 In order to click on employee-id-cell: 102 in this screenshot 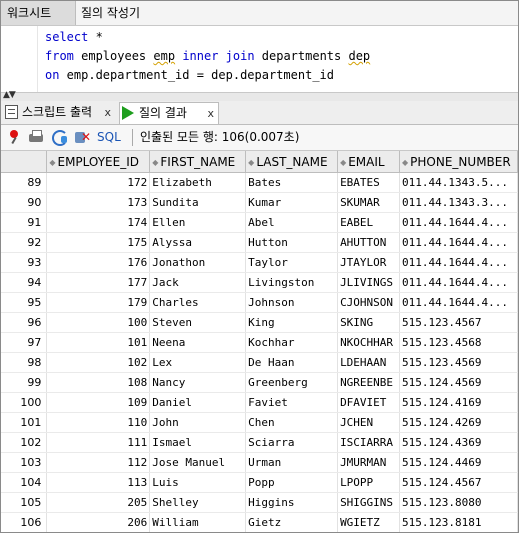, I will do `click(98, 362)`.